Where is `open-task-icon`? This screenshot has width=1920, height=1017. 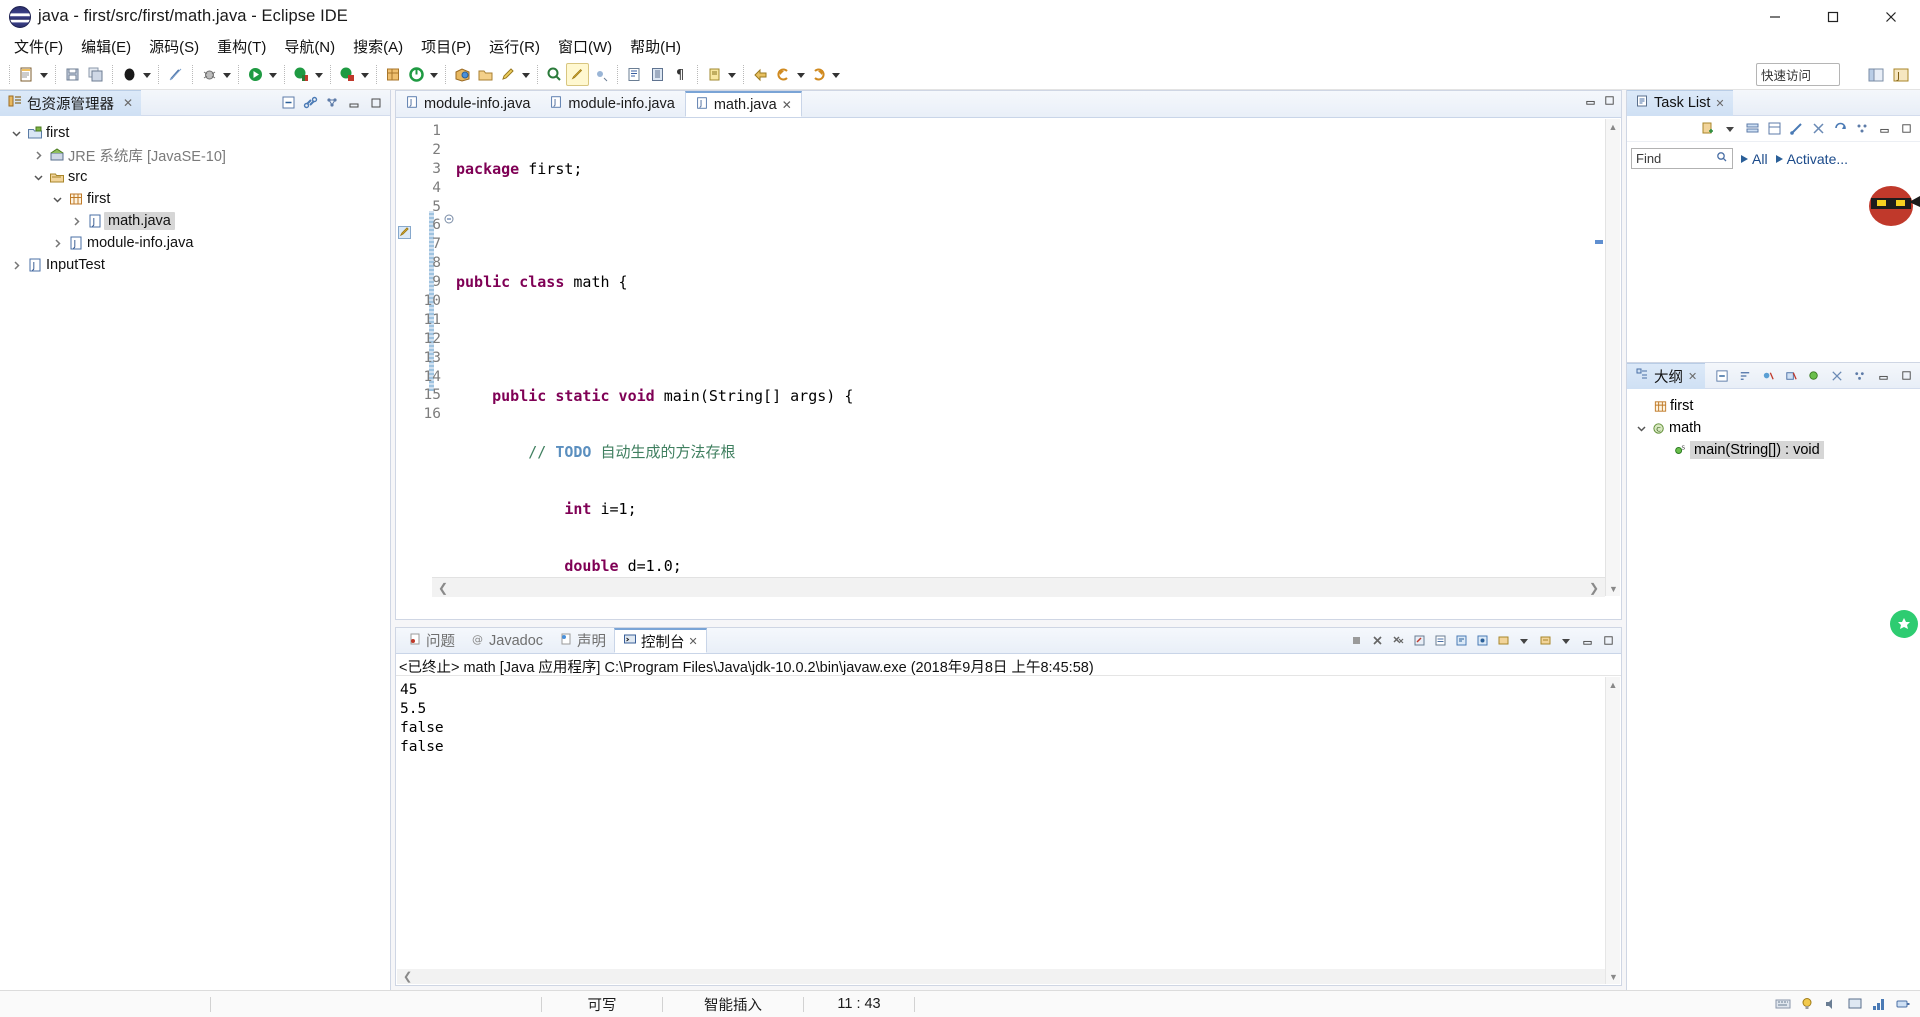
open-task-icon is located at coordinates (634, 74).